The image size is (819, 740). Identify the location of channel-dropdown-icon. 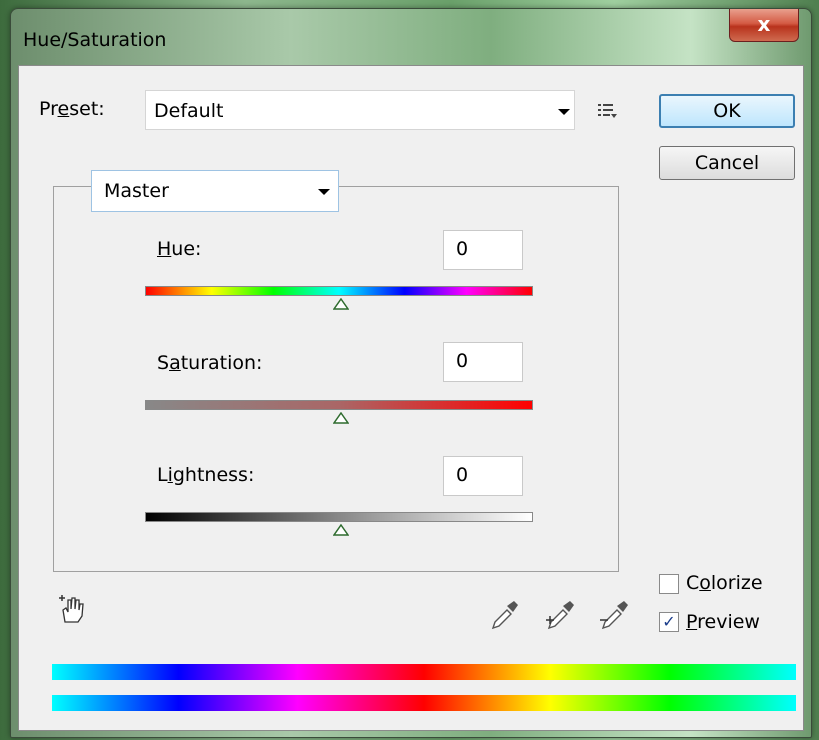
(324, 192).